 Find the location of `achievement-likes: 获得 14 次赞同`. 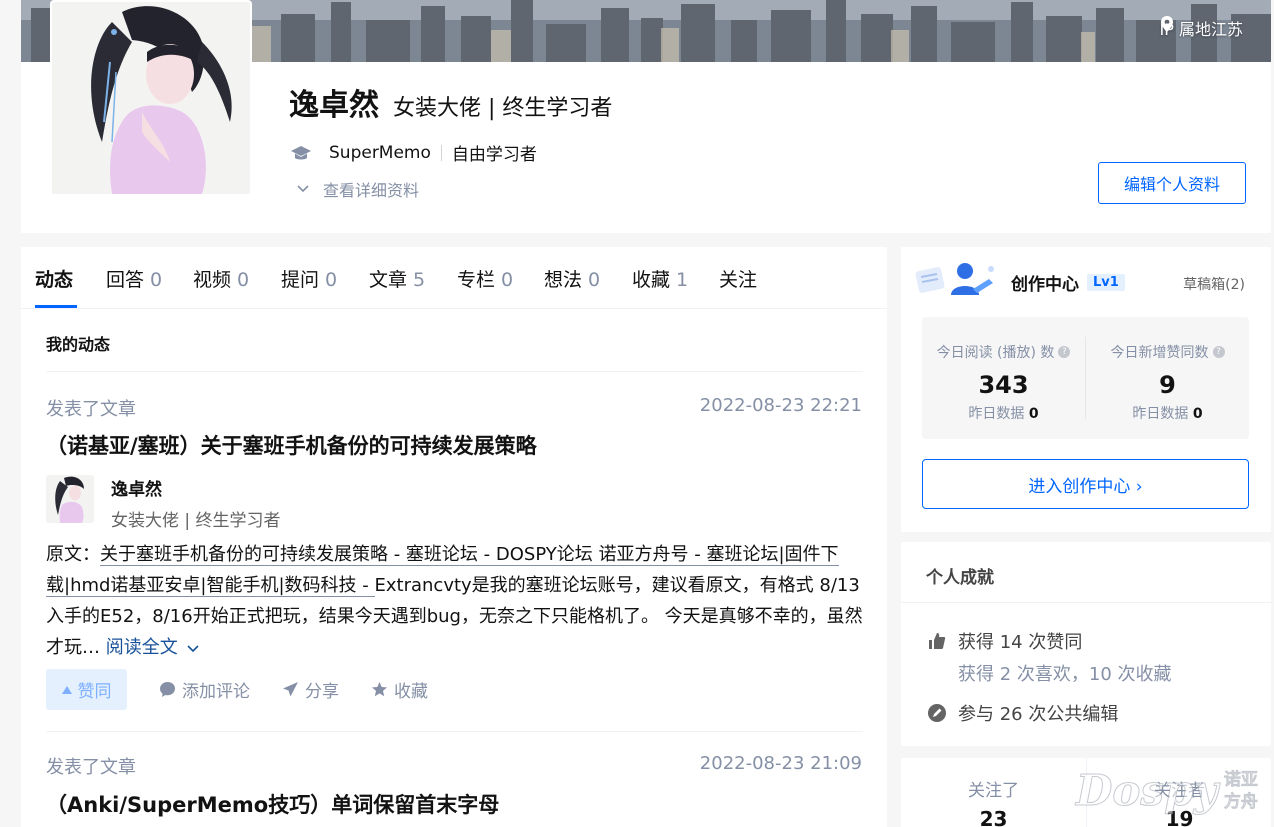

achievement-likes: 获得 14 次赞同 is located at coordinates (1005, 641).